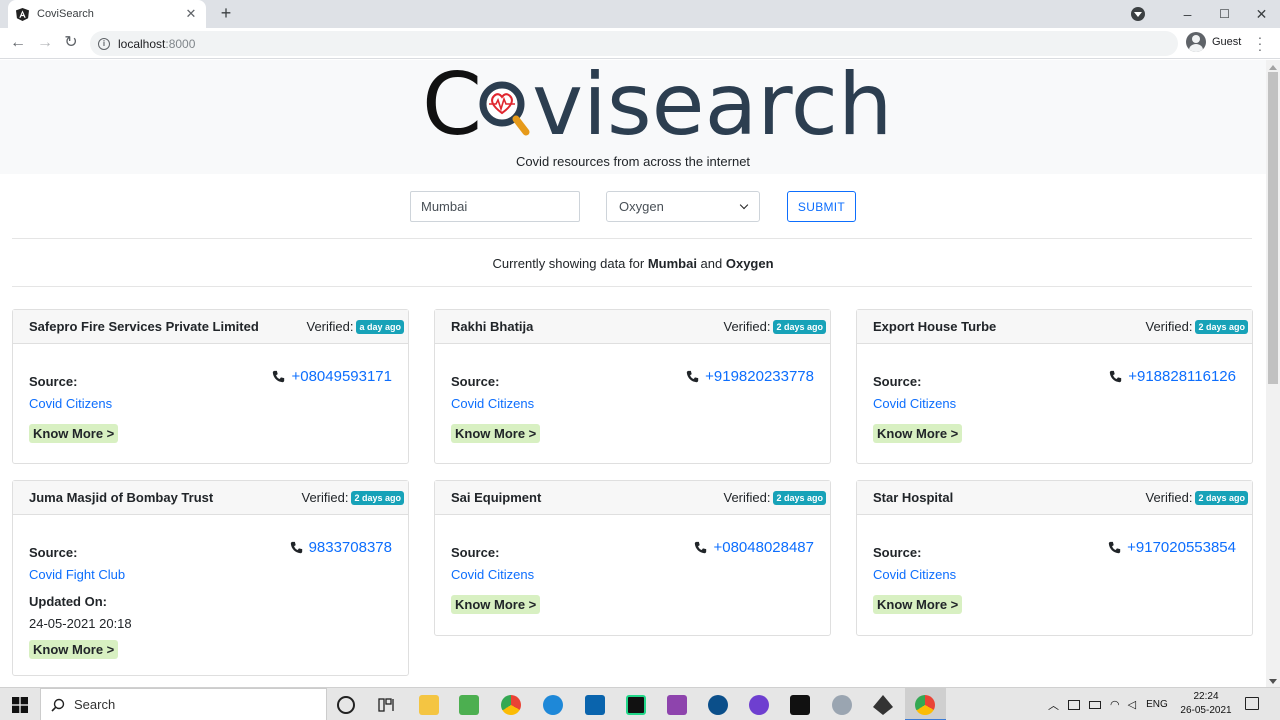 Image resolution: width=1280 pixels, height=720 pixels. What do you see at coordinates (1252, 703) in the screenshot?
I see `notification-center-icon` at bounding box center [1252, 703].